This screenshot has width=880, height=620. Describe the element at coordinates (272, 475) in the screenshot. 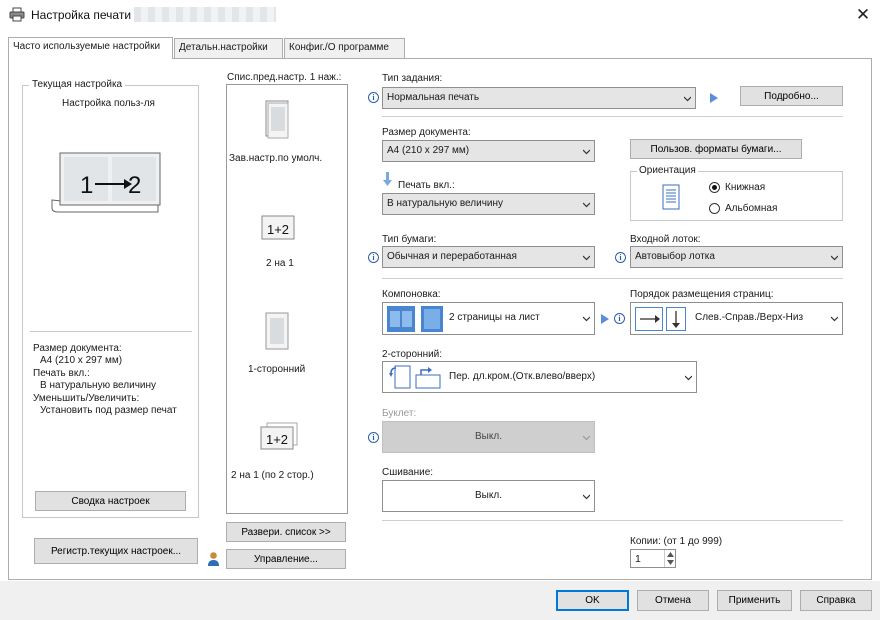

I see `preset-caption: 2 на 1 (по 2 стор.)` at that location.